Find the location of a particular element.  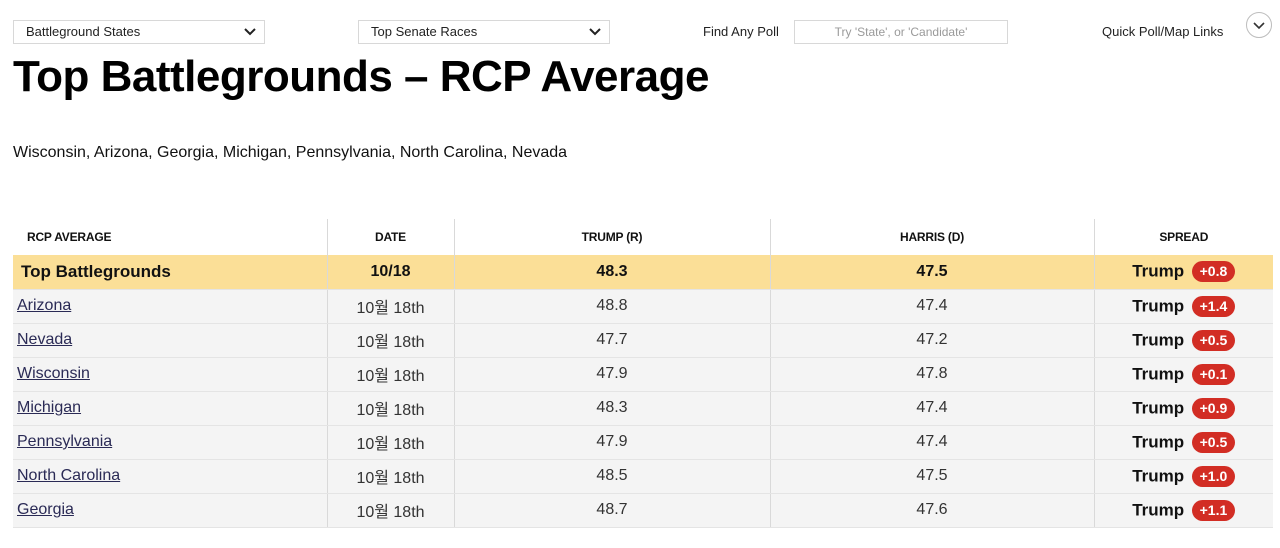

table-row: Nevada 10월 18th 47.7 47.2 Trump +0.5 is located at coordinates (643, 340).